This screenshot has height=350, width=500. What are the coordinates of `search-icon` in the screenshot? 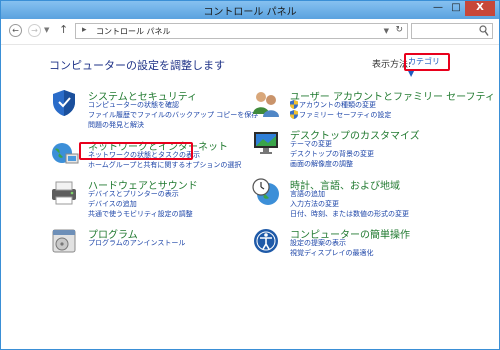 It's located at (484, 31).